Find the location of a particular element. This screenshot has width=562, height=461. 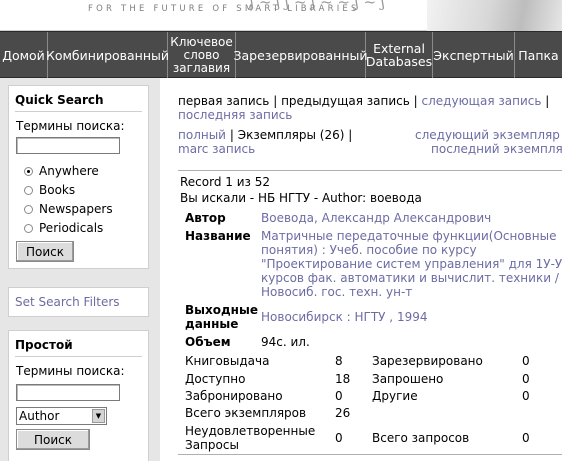

extent-label: Объем is located at coordinates (208, 342).